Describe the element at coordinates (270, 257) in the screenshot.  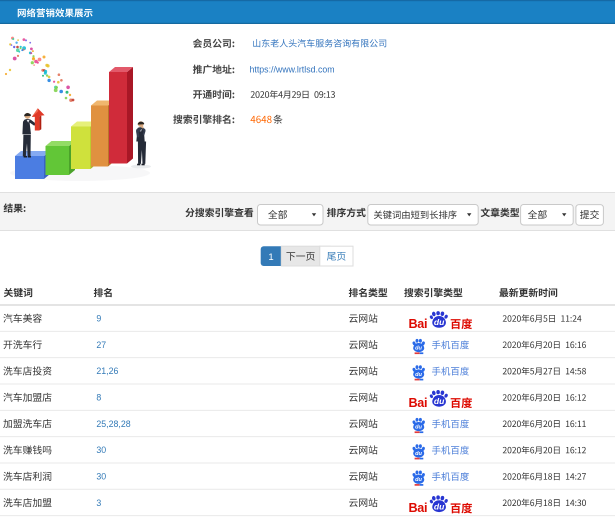
I see `svg-text: 1` at that location.